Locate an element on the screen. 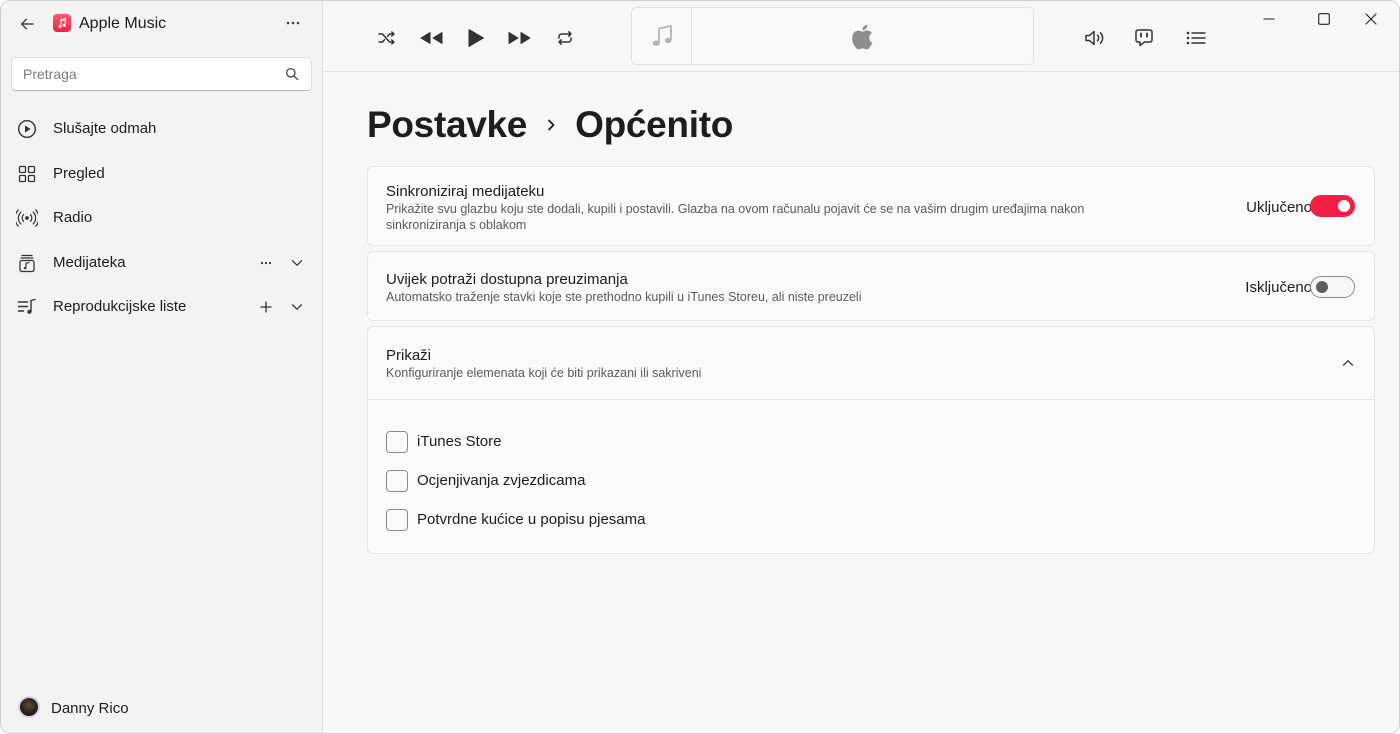 The width and height of the screenshot is (1400, 734). chevron-up-icon is located at coordinates (1348, 363).